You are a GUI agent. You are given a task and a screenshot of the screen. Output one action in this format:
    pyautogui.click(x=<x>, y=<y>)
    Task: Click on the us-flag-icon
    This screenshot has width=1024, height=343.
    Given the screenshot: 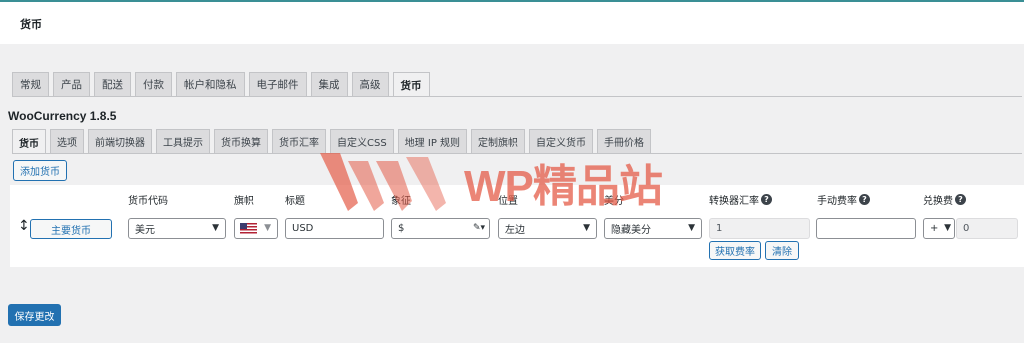 What is the action you would take?
    pyautogui.click(x=248, y=228)
    